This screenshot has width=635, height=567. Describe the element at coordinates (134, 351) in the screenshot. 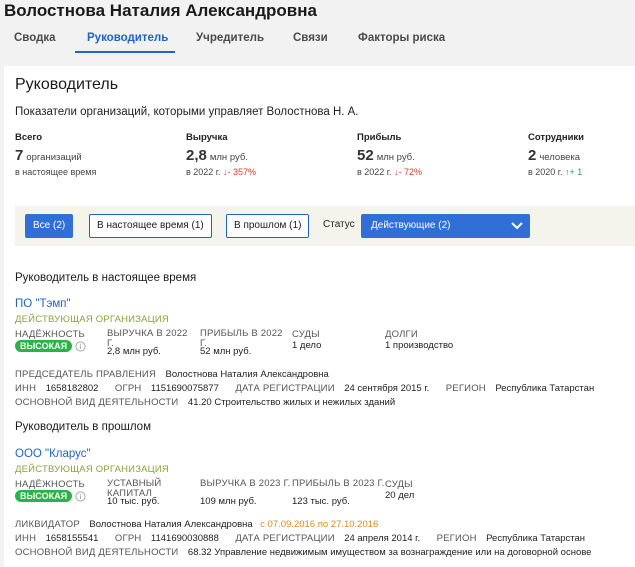

I see `revenue-value: 2,8 млн руб.` at that location.